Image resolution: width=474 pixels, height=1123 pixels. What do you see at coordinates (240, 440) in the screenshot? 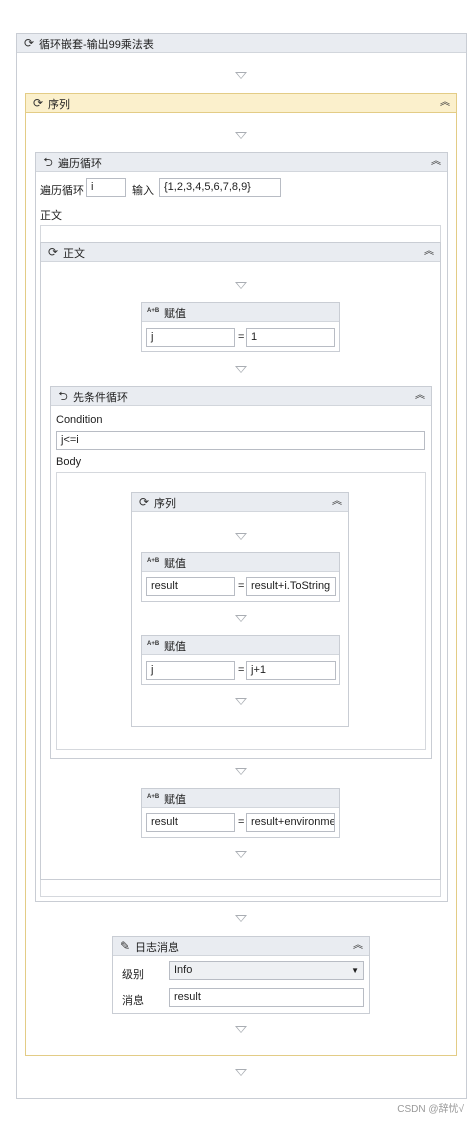
I see `condition-input: j<=i` at bounding box center [240, 440].